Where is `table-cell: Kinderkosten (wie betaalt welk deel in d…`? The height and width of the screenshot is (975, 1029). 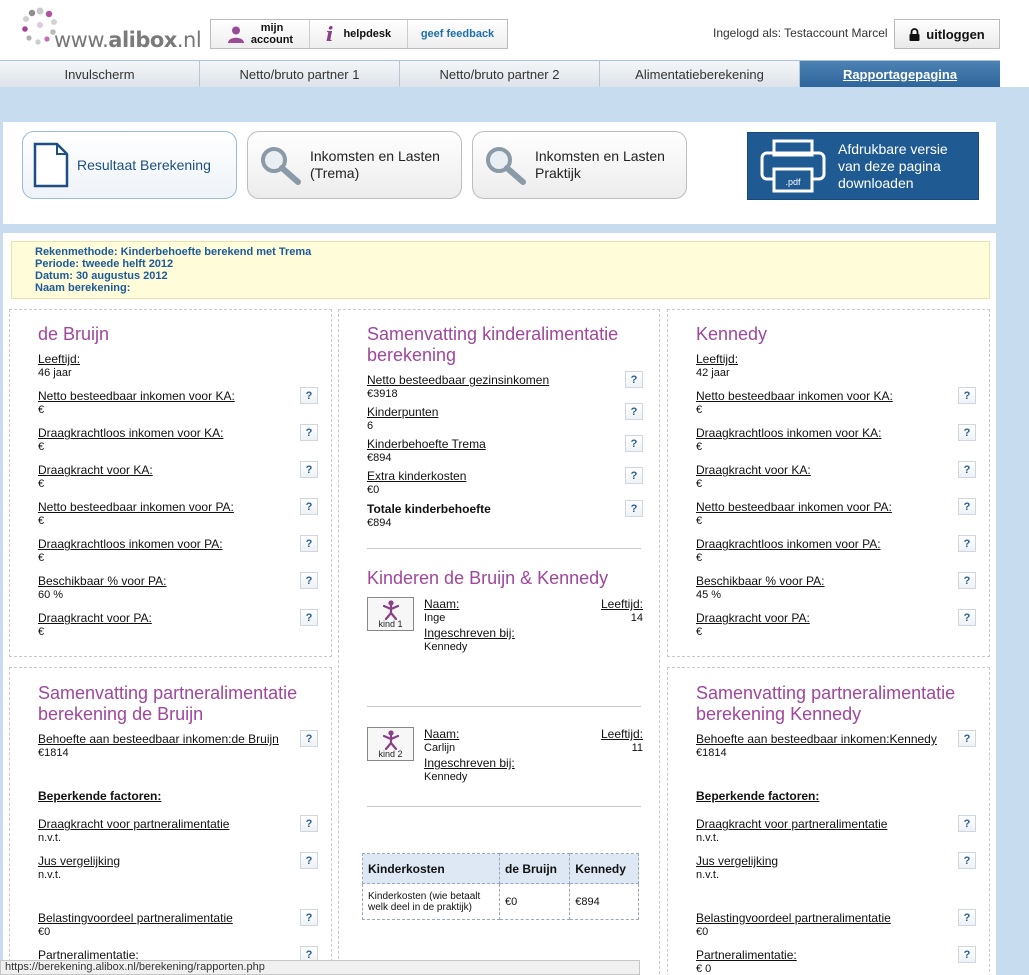
table-cell: Kinderkosten (wie betaalt welk deel in d… is located at coordinates (431, 901).